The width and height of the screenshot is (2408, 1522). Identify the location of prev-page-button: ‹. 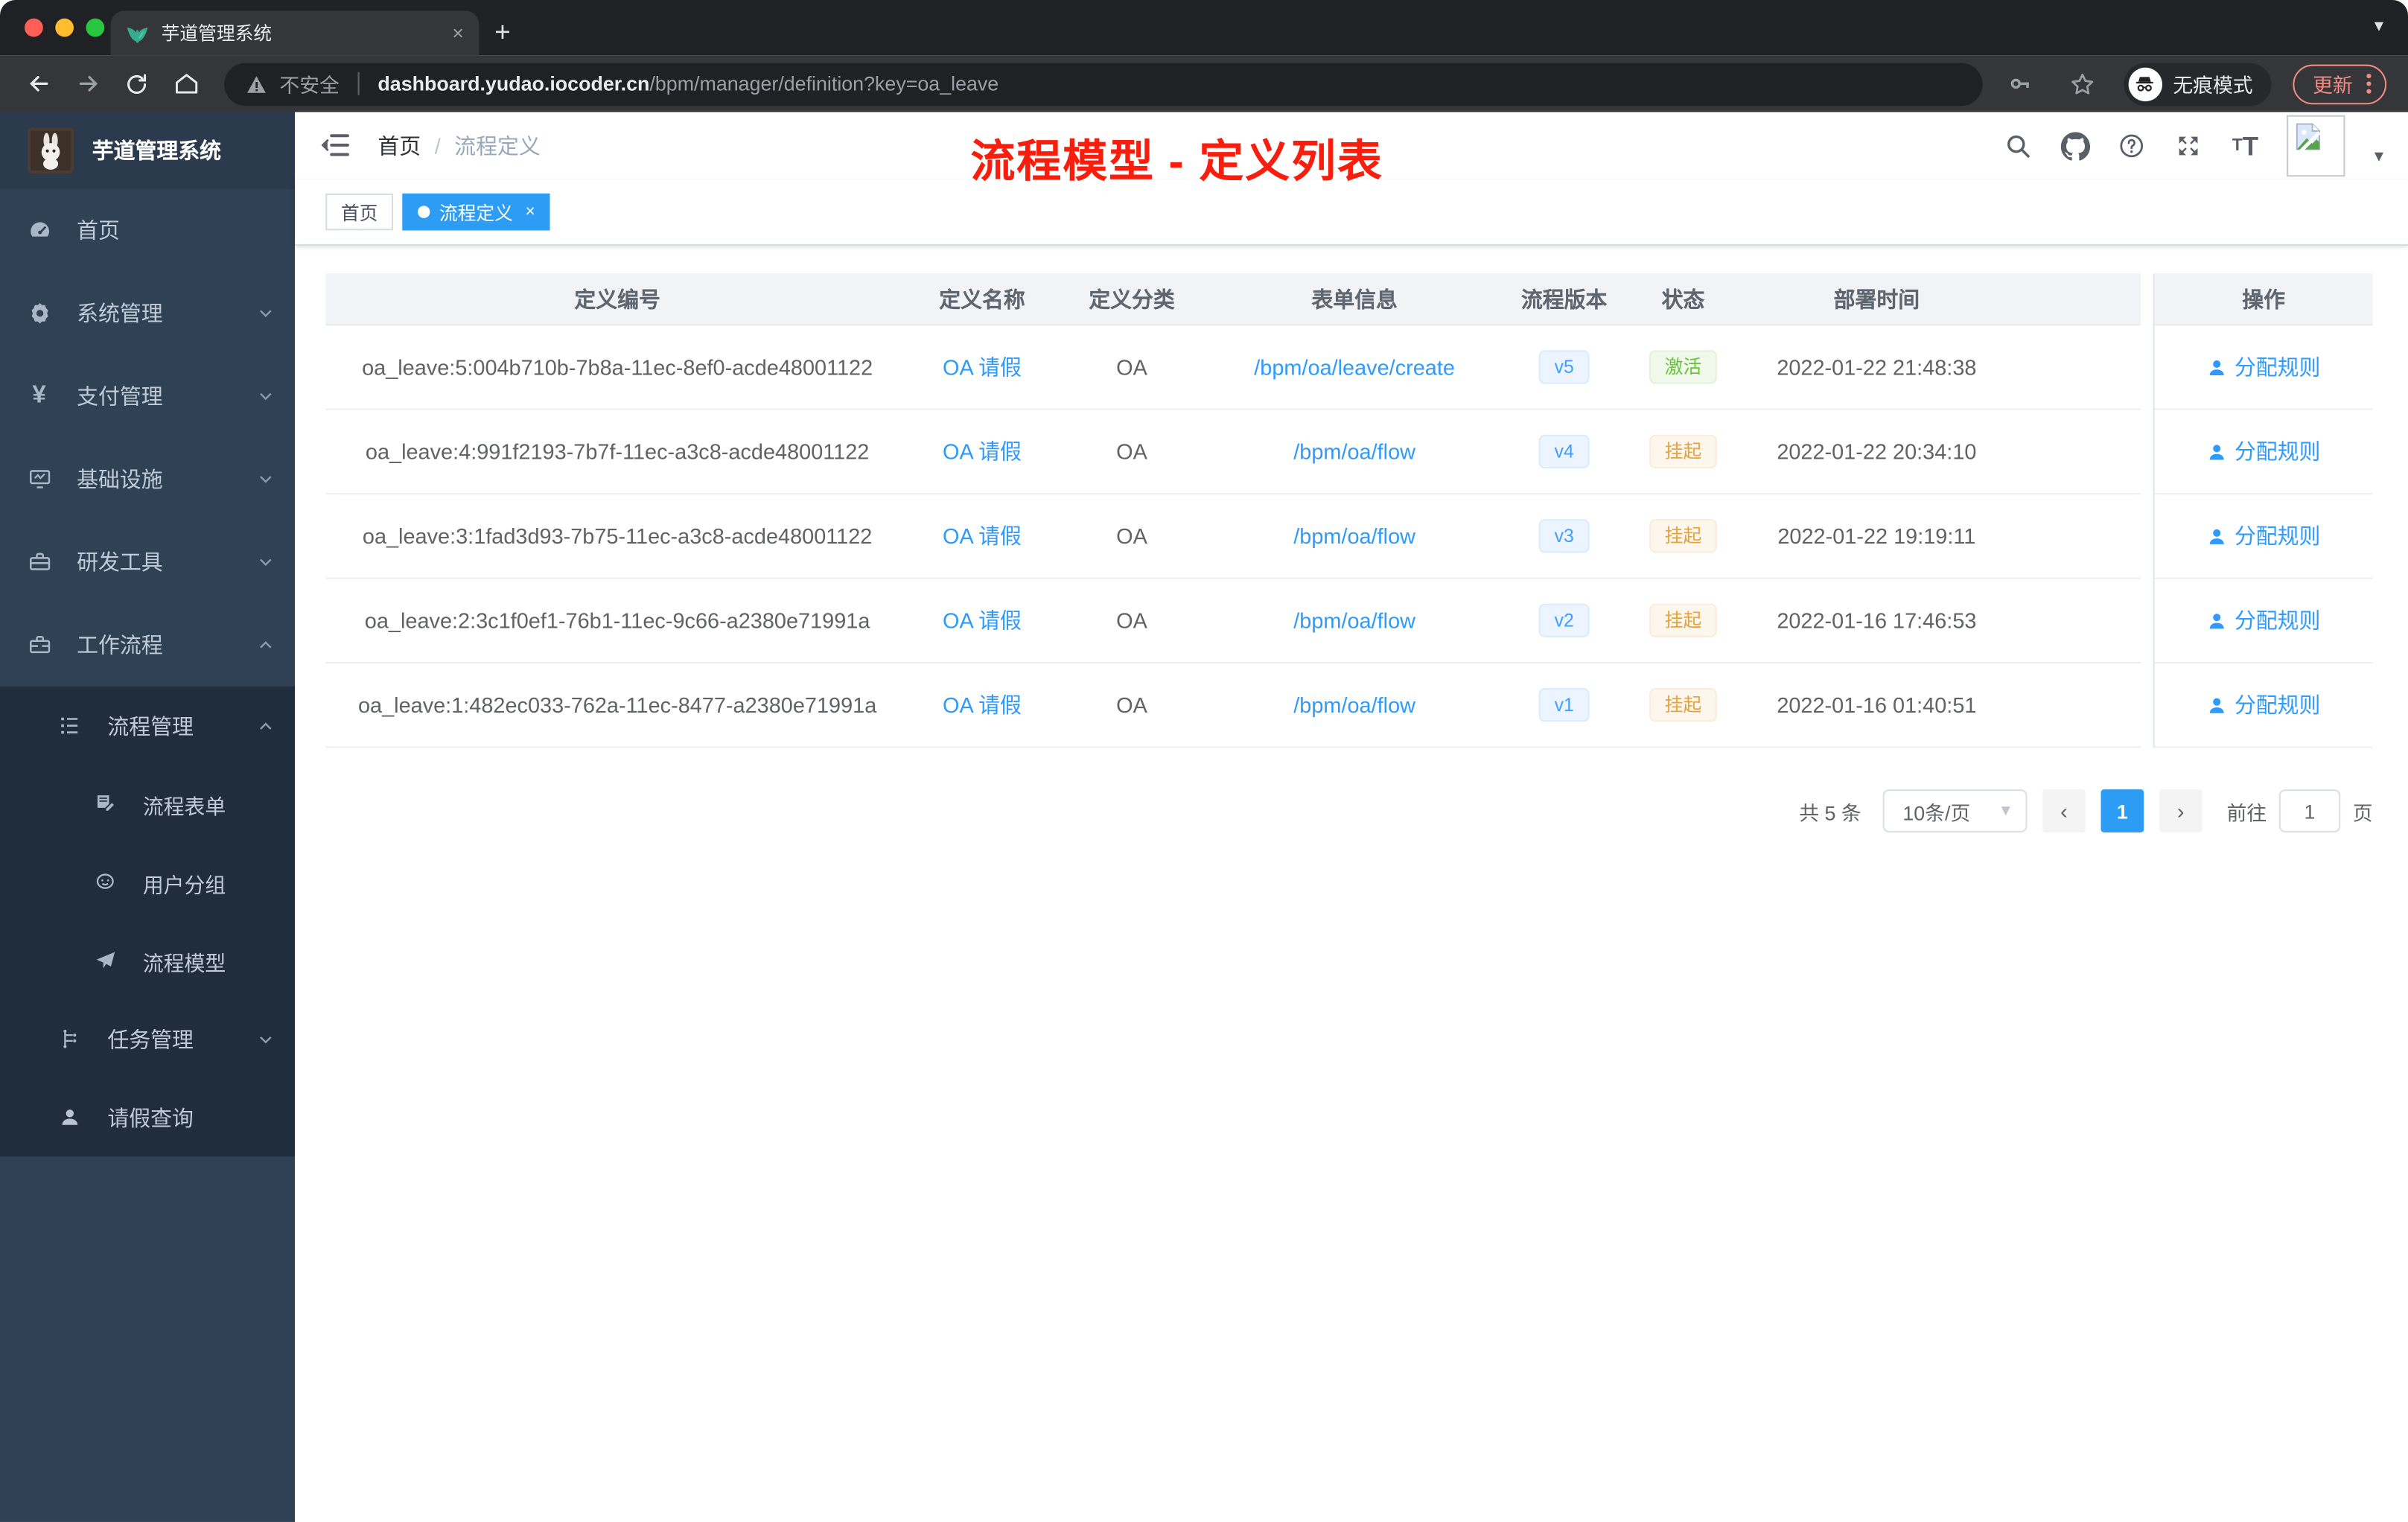
(2064, 810).